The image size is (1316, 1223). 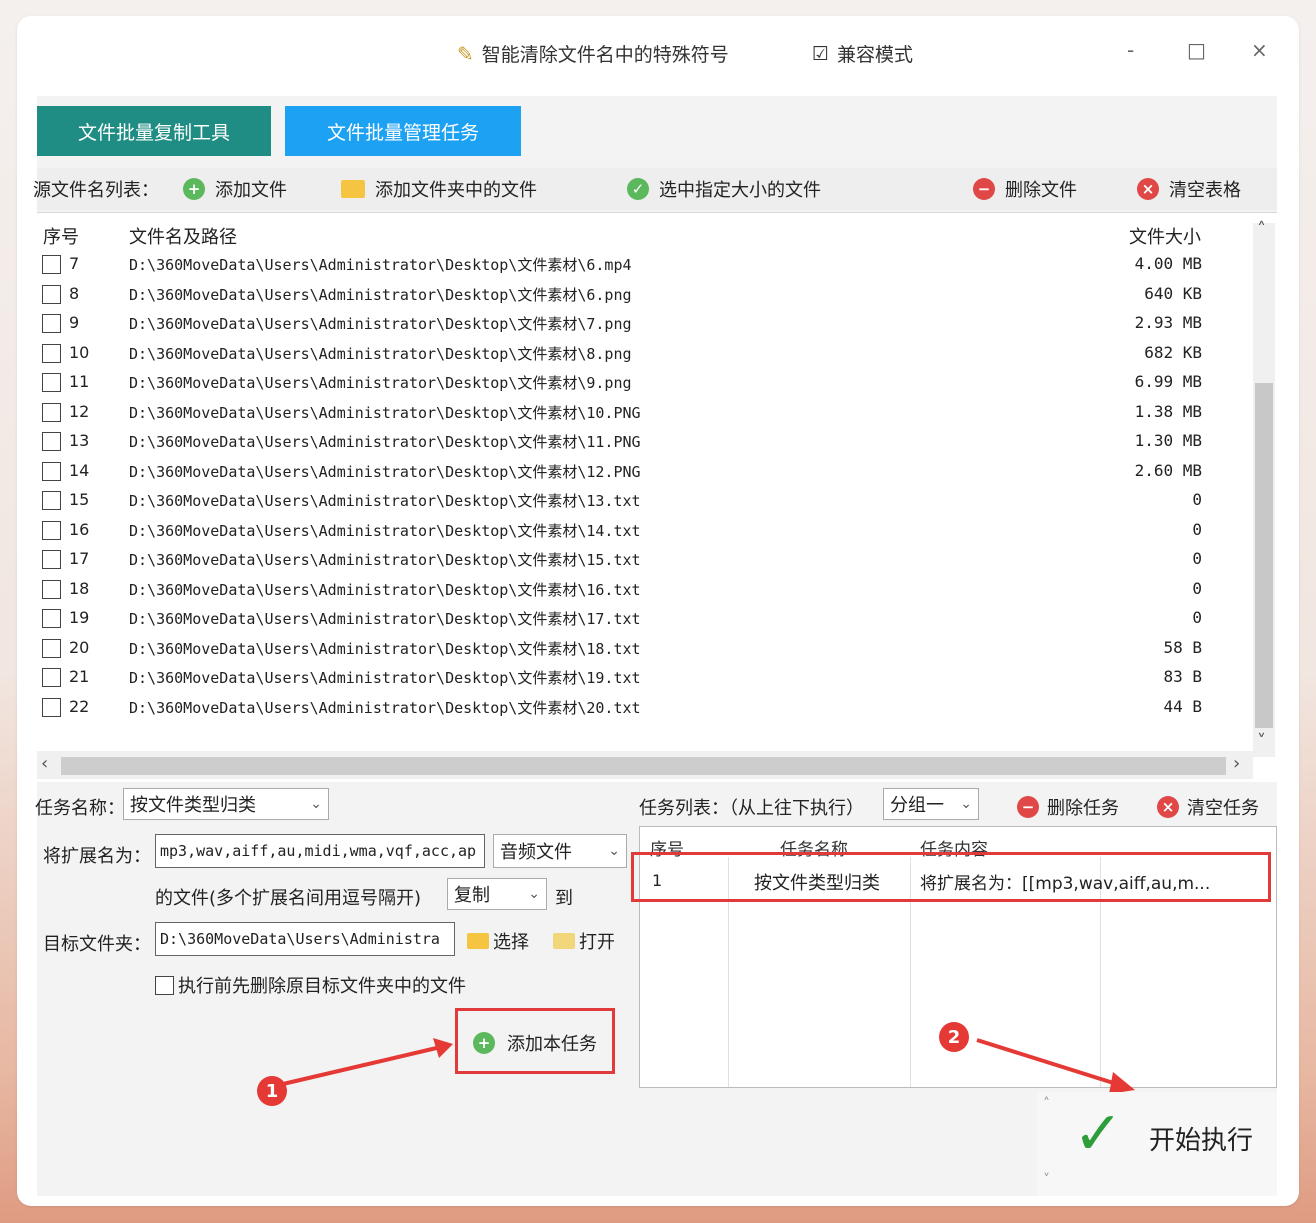 What do you see at coordinates (498, 941) in the screenshot?
I see `choose-folder-button: 选择` at bounding box center [498, 941].